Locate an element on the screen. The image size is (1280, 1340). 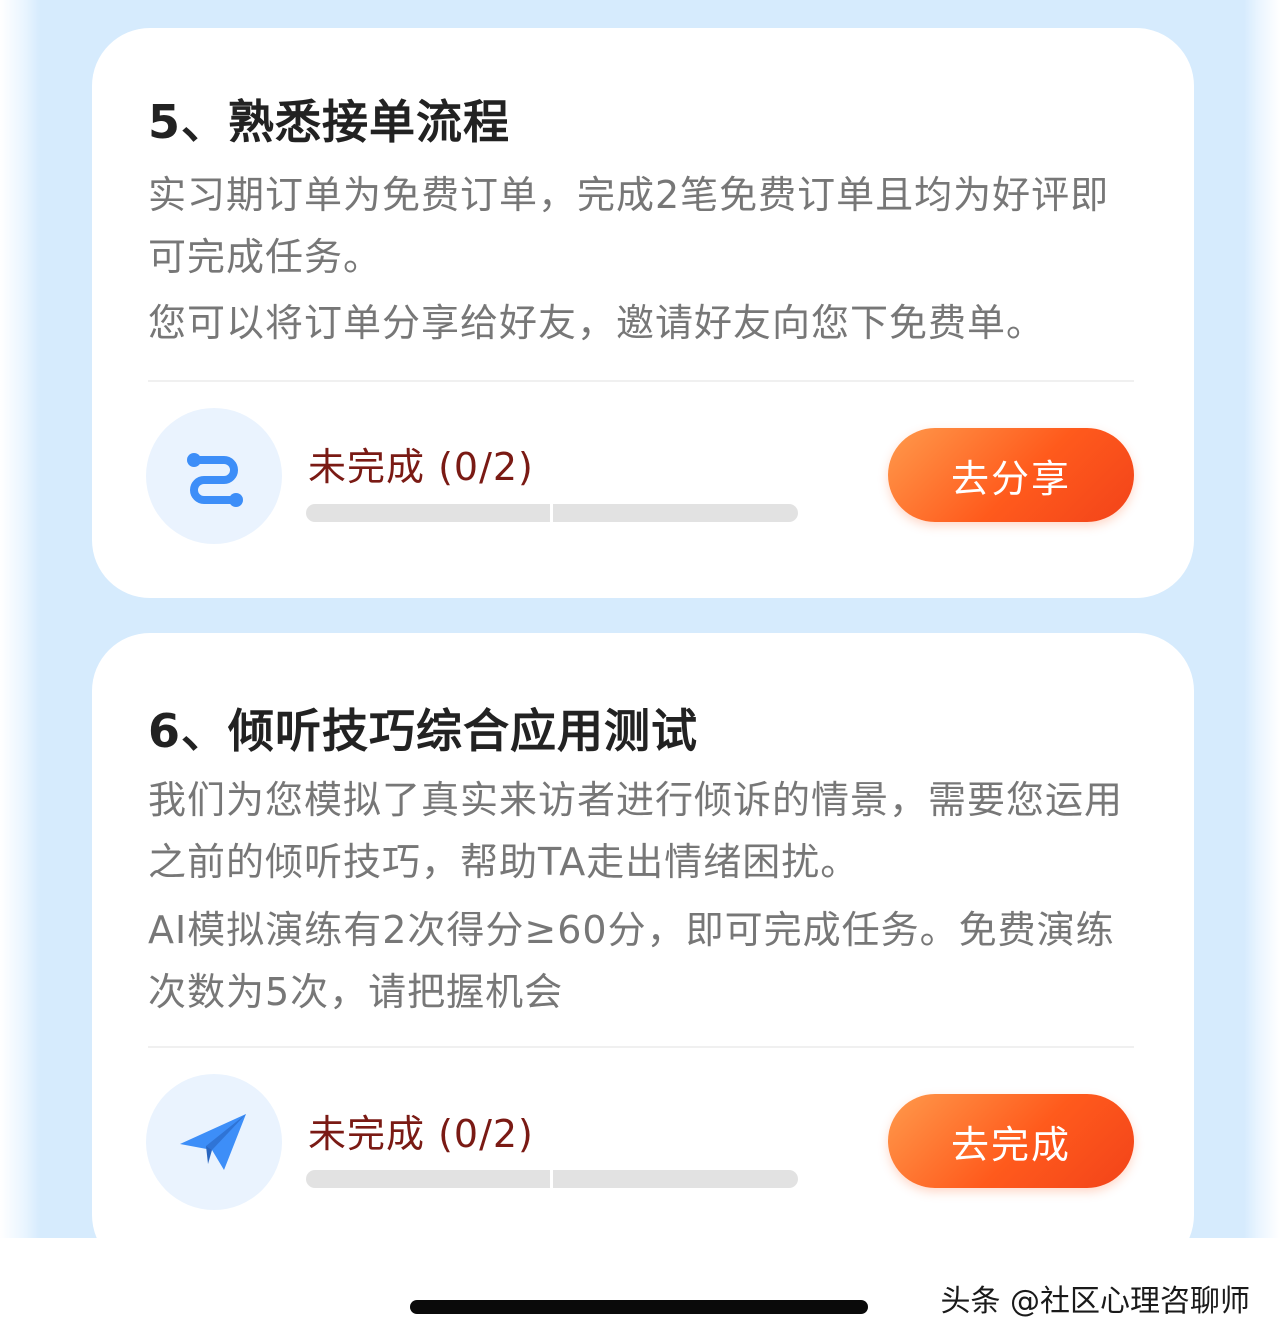
left-edge-gradient is located at coordinates (20, 619).